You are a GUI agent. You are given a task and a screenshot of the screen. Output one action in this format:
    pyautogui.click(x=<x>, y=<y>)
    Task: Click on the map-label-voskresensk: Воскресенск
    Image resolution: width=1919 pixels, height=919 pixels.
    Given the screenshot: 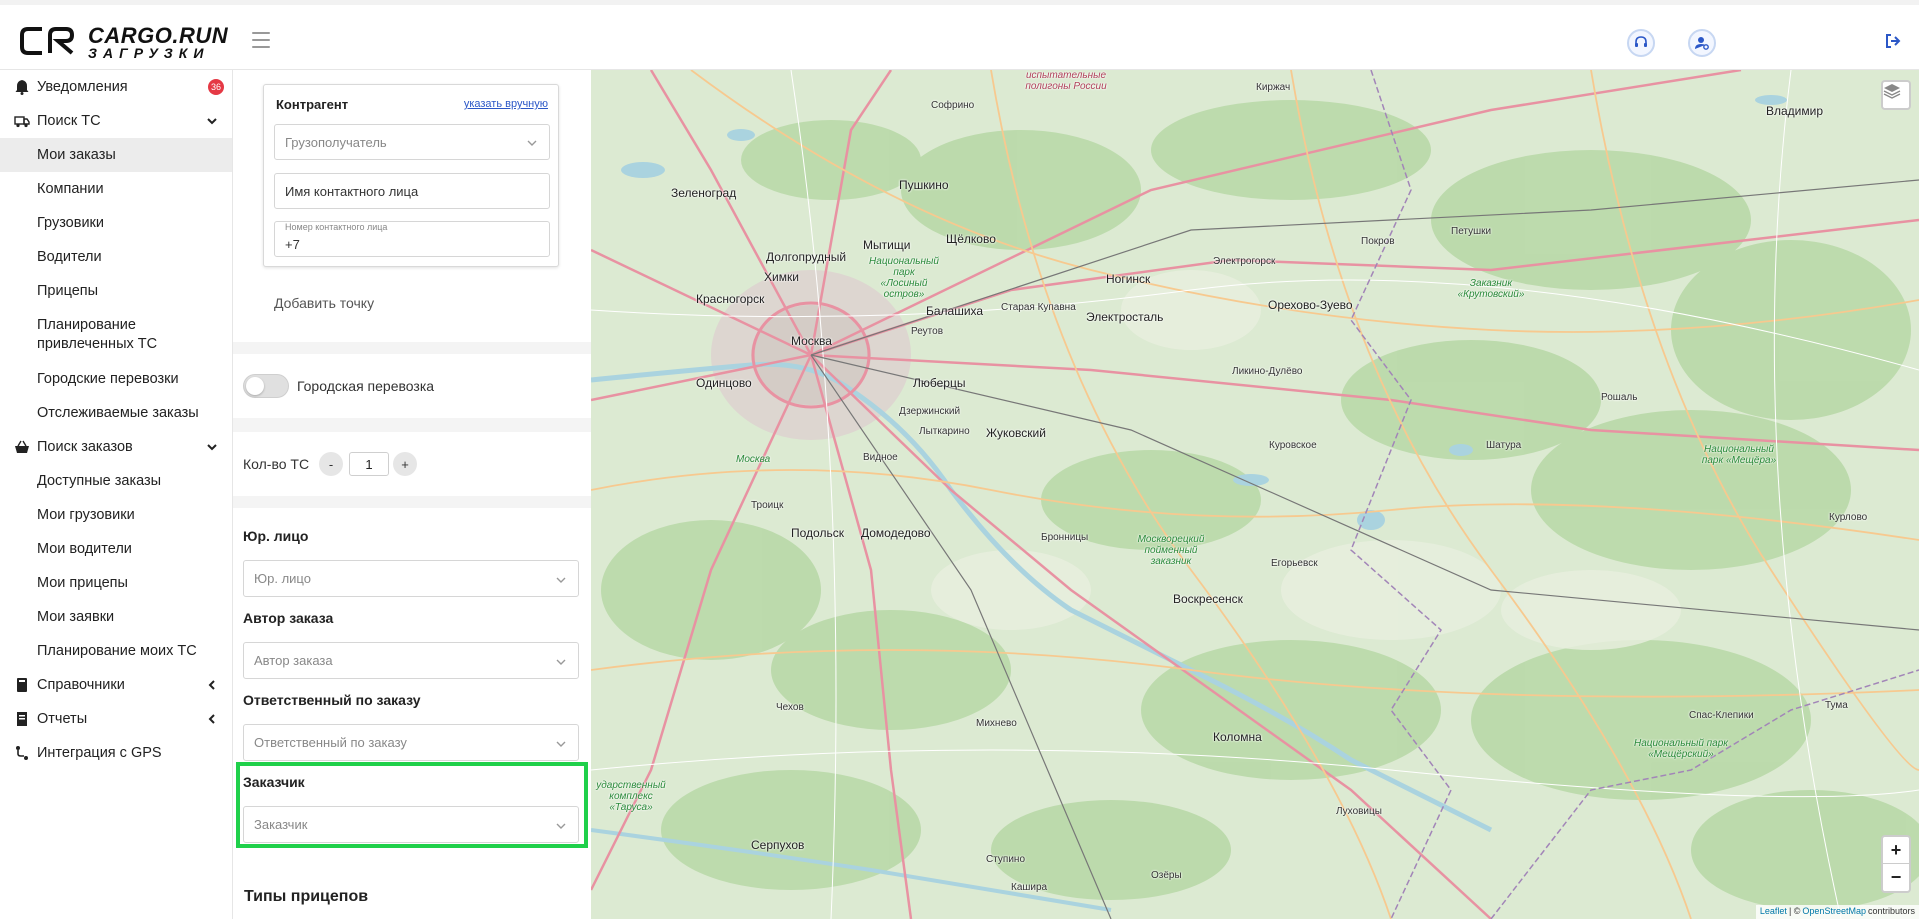 What is the action you would take?
    pyautogui.click(x=1208, y=599)
    